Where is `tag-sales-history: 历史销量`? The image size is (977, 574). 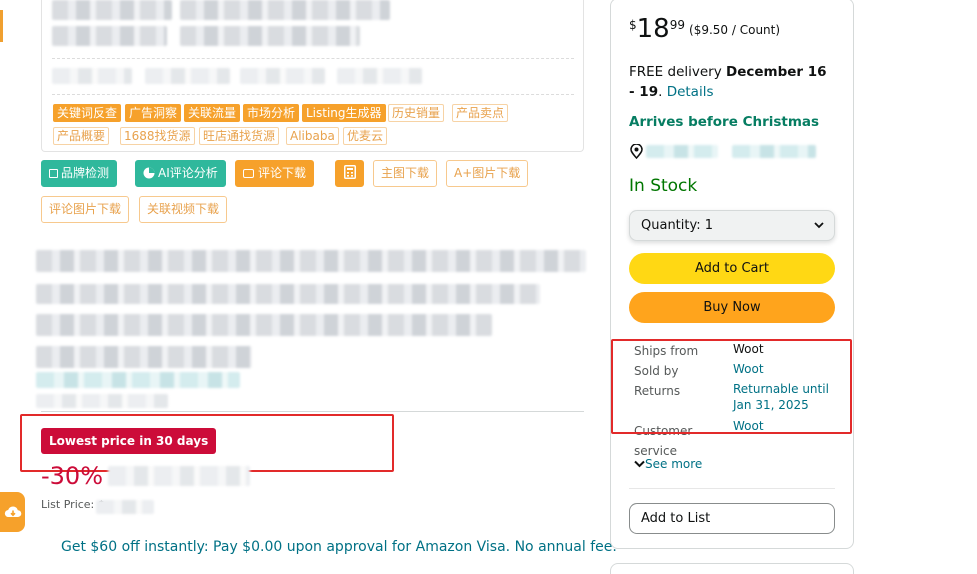 tag-sales-history: 历史销量 is located at coordinates (416, 113).